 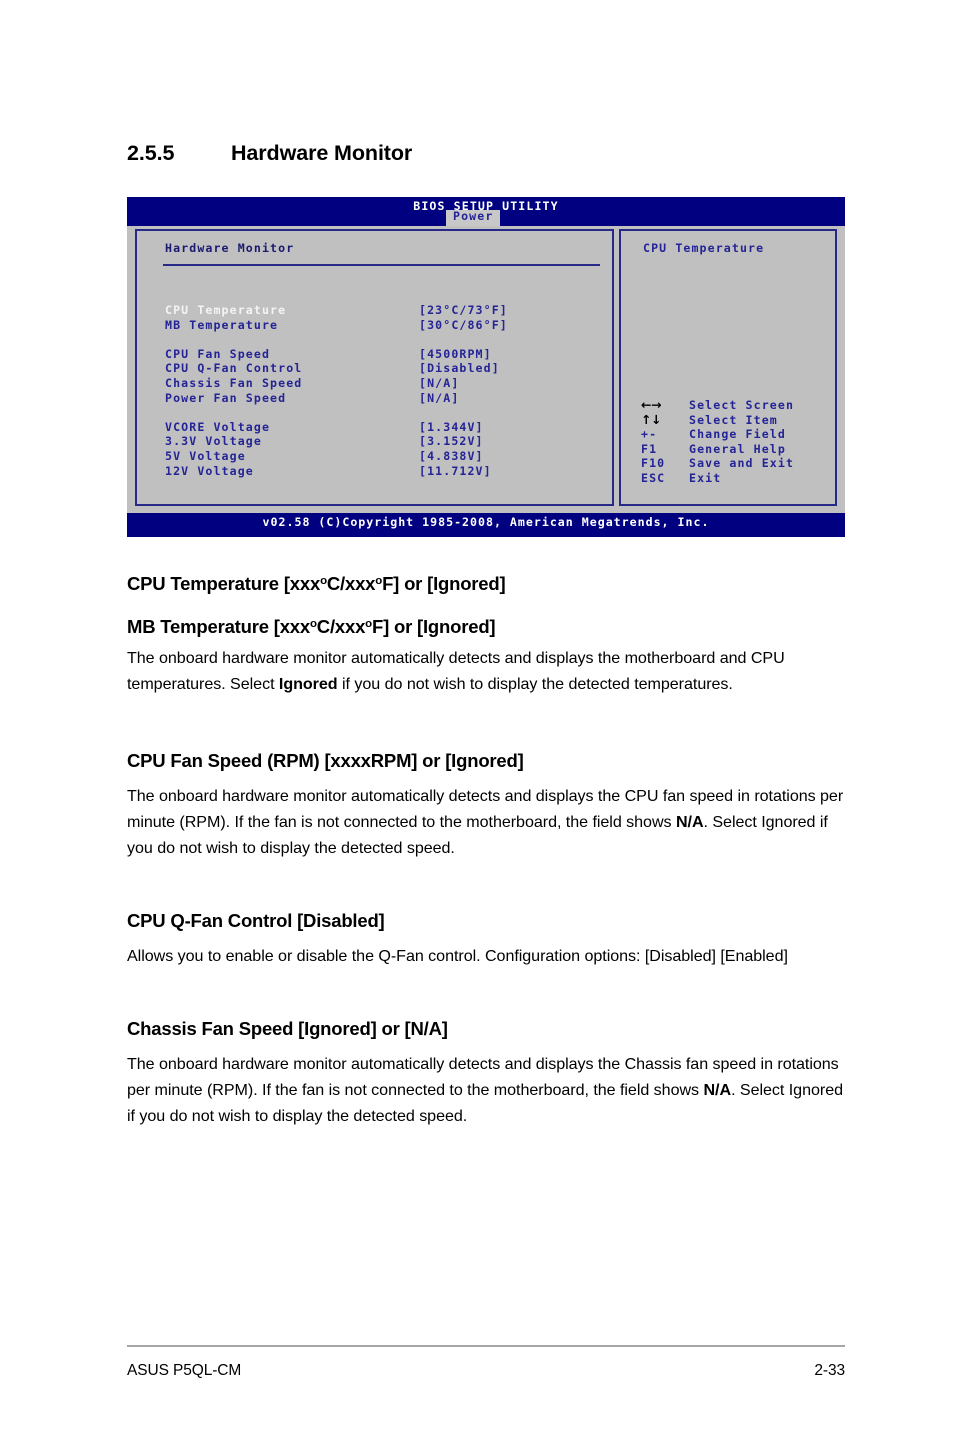 I want to click on bios-setting-value: [11.712V], so click(x=455, y=470).